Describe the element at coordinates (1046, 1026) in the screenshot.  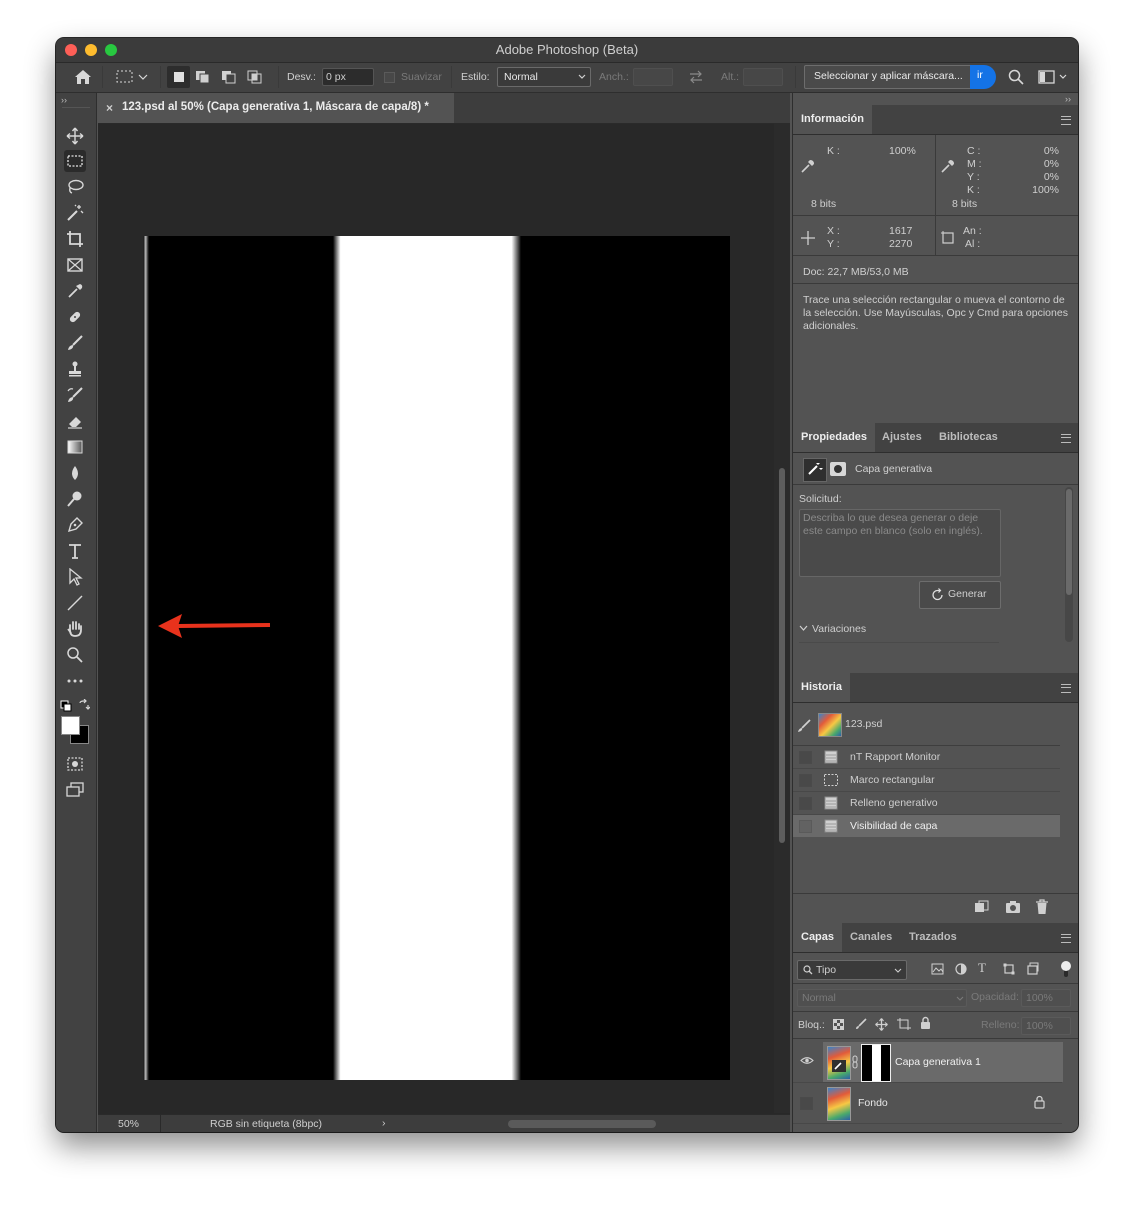
I see `fill-input: 100%` at that location.